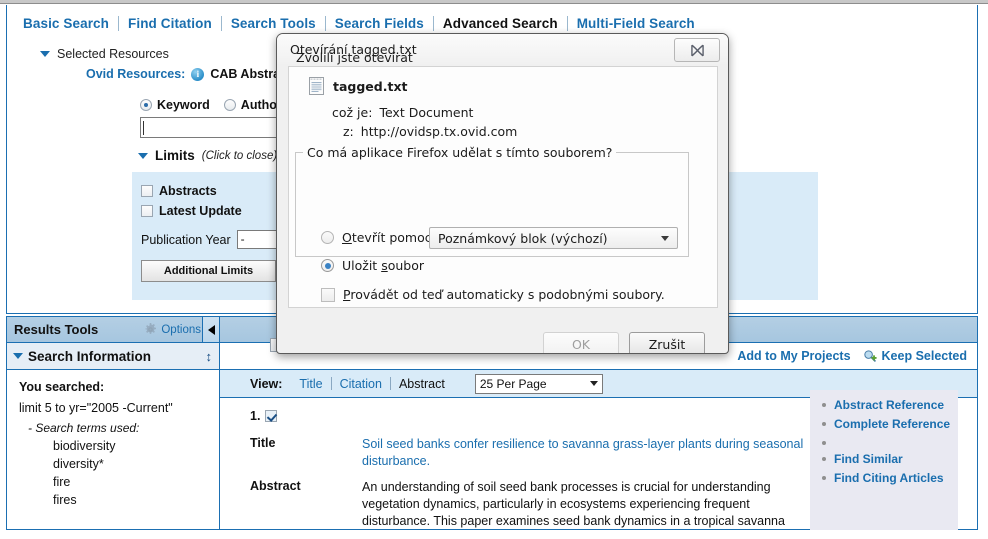  I want to click on selected-resources-toggle: Selected Resources, so click(104, 54).